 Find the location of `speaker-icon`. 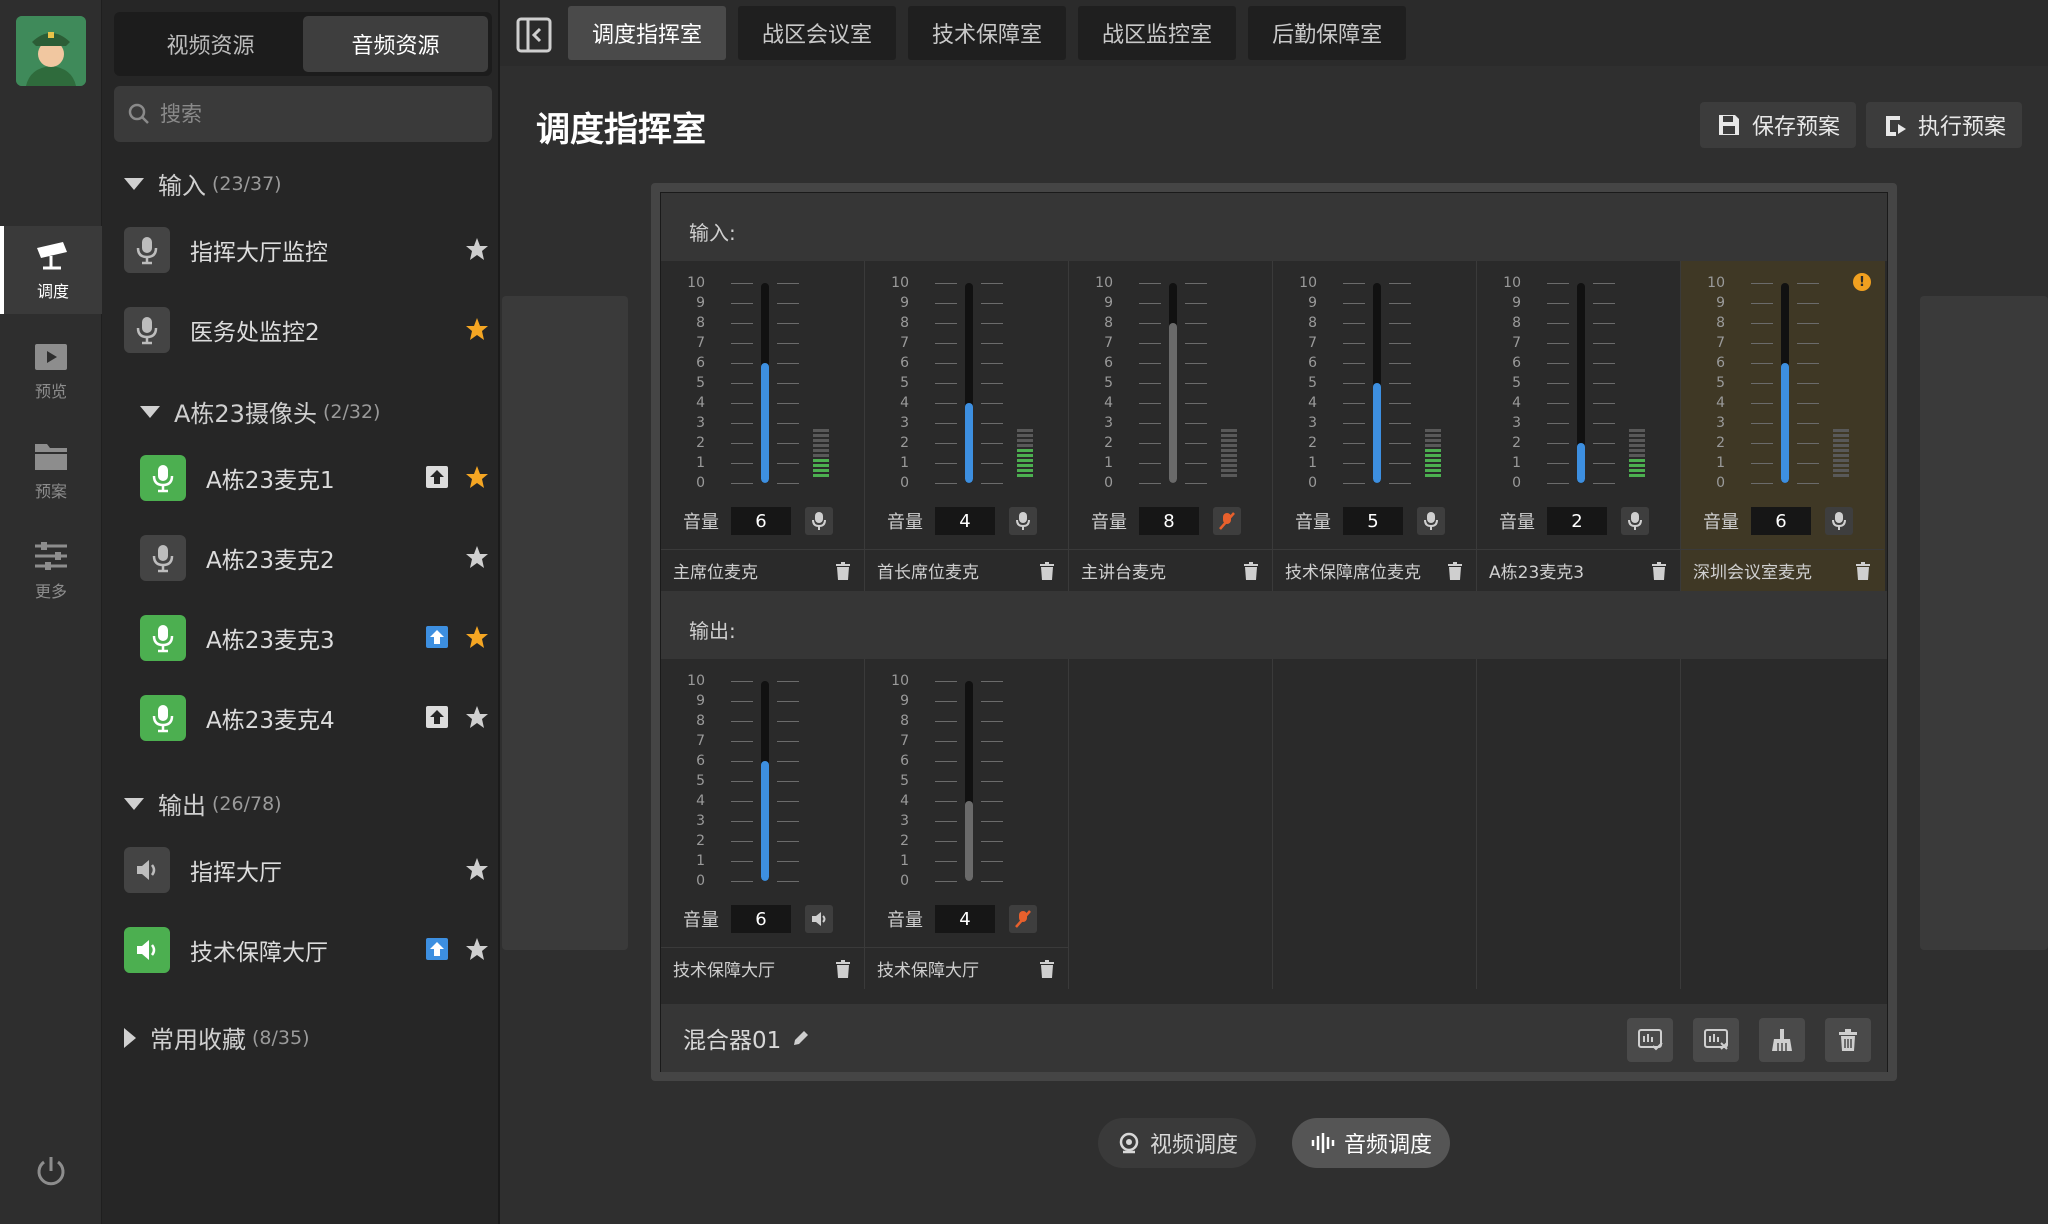

speaker-icon is located at coordinates (146, 950).